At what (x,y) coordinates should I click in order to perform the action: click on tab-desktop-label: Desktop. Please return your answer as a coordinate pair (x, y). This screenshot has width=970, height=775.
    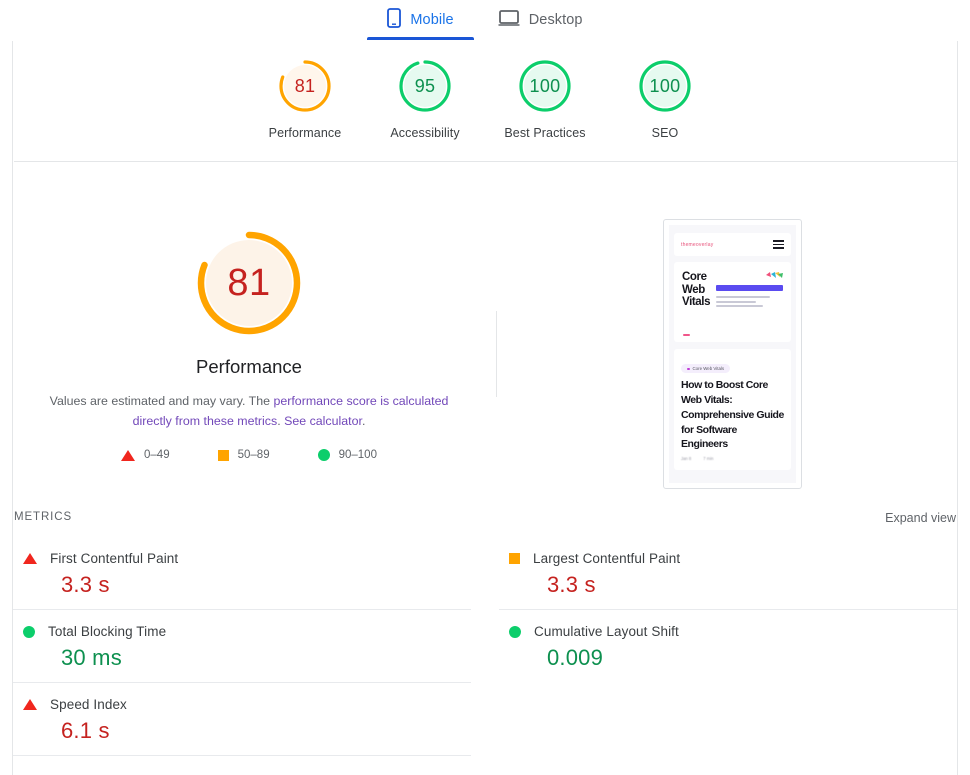
    Looking at the image, I should click on (555, 19).